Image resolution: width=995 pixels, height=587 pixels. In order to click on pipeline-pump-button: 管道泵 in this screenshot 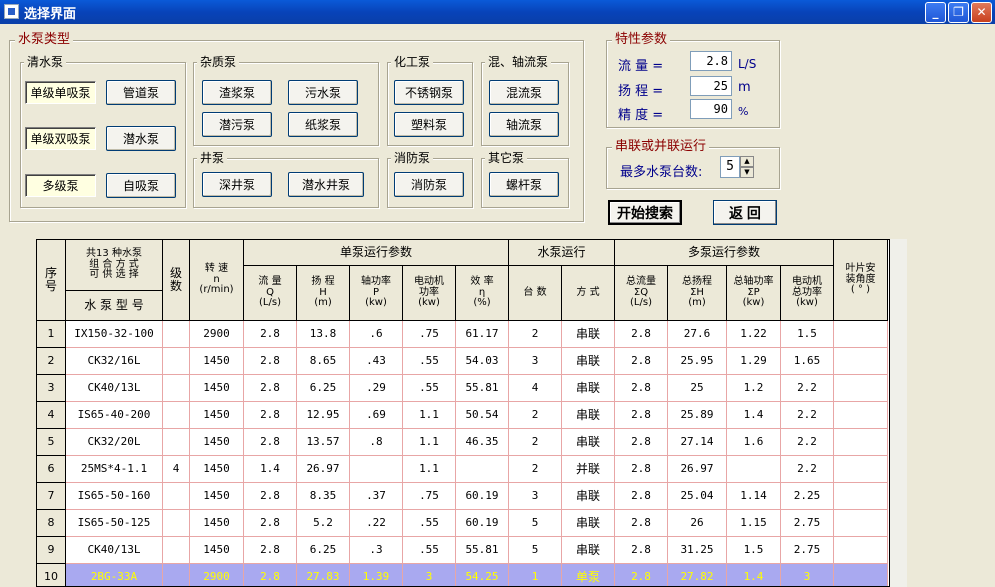, I will do `click(141, 92)`.